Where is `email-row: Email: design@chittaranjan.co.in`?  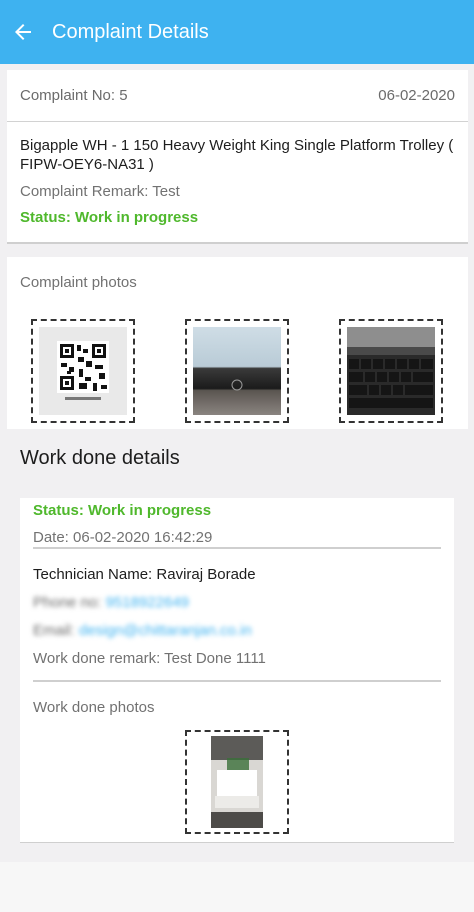 email-row: Email: design@chittaranjan.co.in is located at coordinates (142, 630).